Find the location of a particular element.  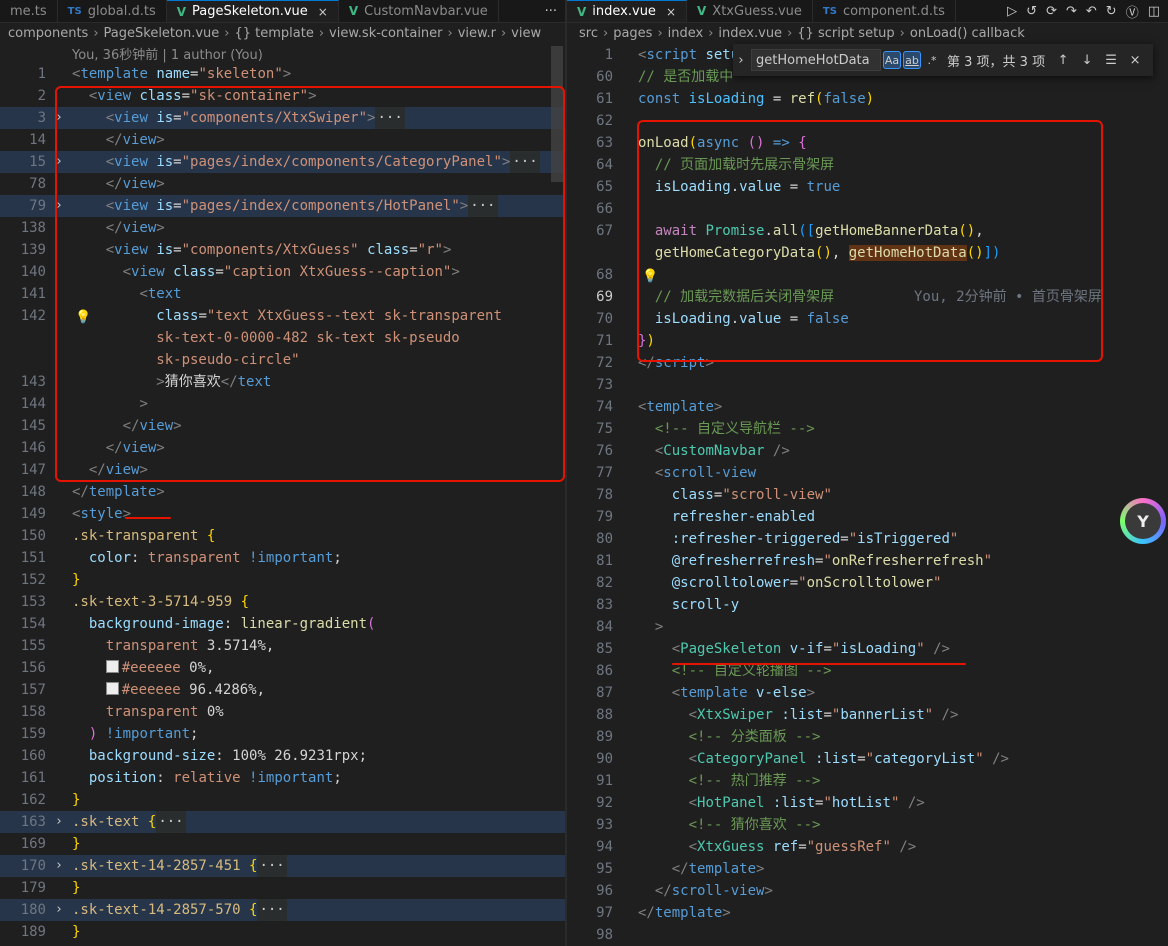

previous-match-button: ↑ is located at coordinates (1063, 60).